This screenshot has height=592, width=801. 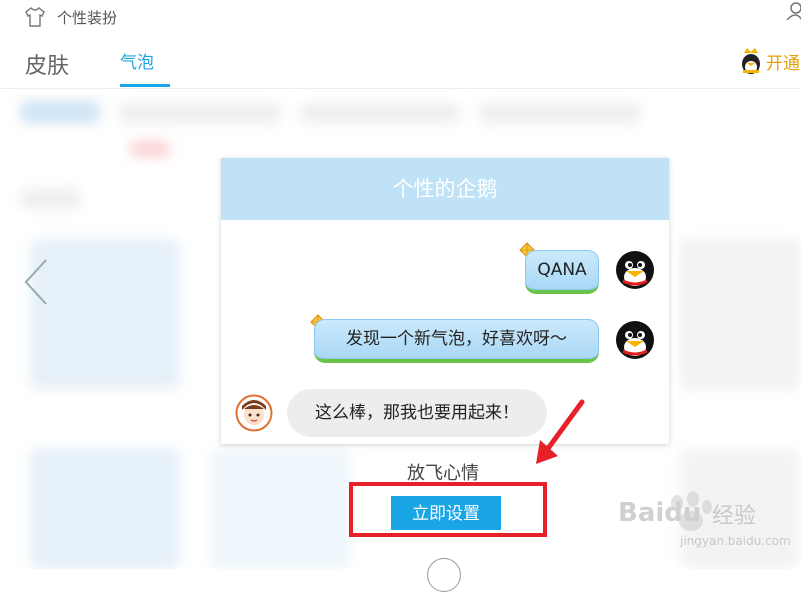 I want to click on apply-now-button: 立即设置, so click(x=446, y=513).